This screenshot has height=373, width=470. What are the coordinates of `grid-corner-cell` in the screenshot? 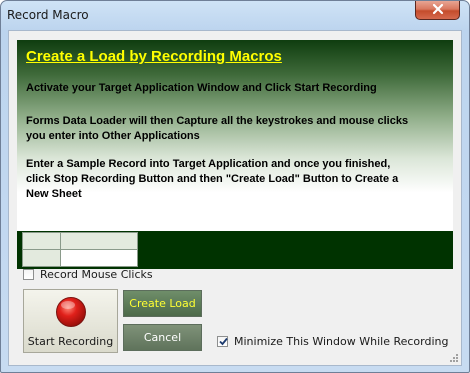 It's located at (41, 241).